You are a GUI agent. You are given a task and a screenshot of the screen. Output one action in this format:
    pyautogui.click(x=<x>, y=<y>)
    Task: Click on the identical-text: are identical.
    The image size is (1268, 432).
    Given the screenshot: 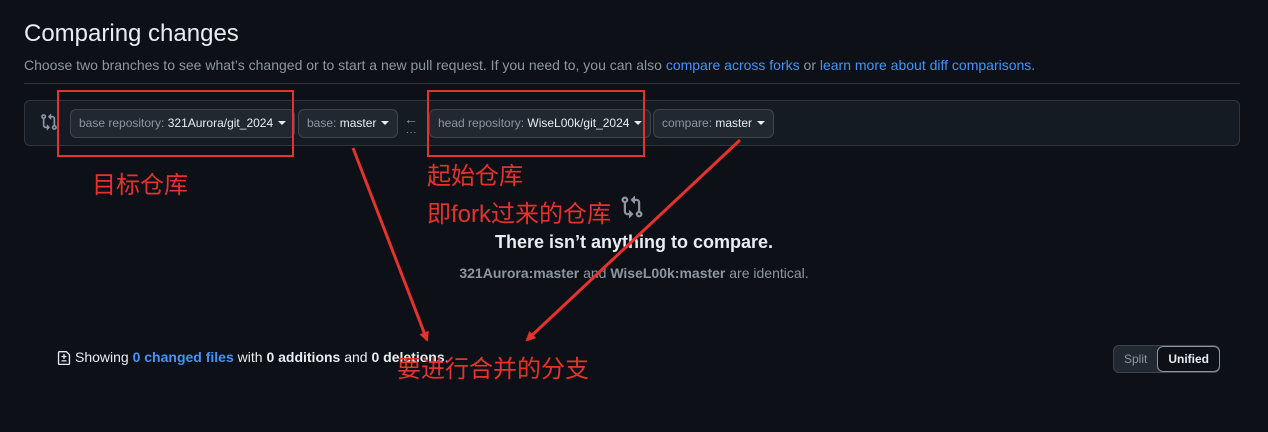 What is the action you would take?
    pyautogui.click(x=767, y=273)
    